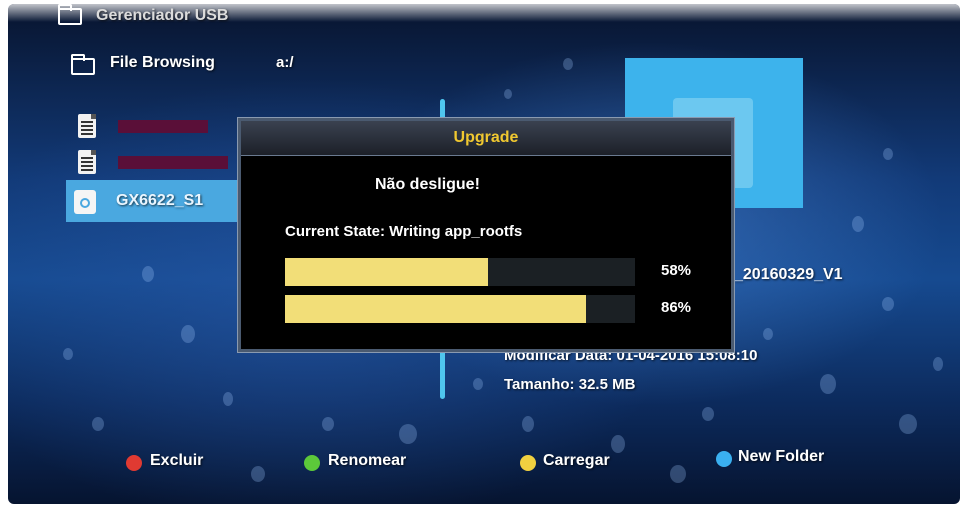 The width and height of the screenshot is (966, 508). I want to click on delete-button: Excluir, so click(176, 461).